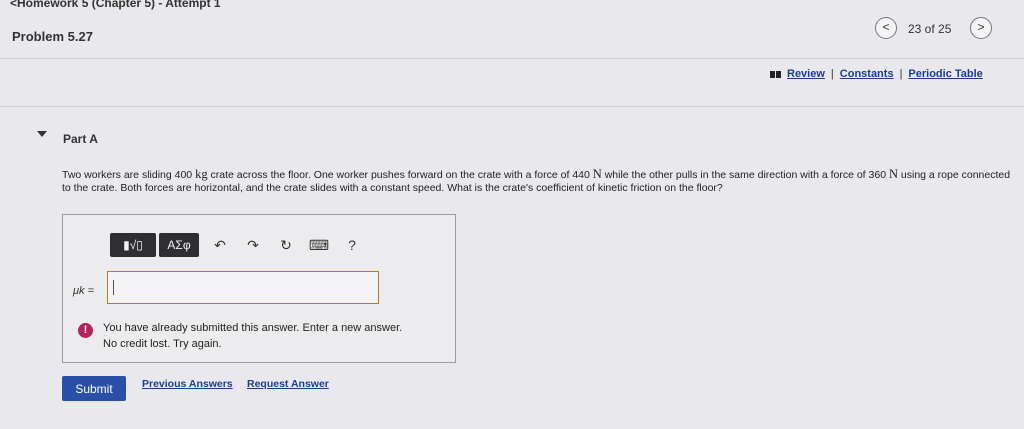  What do you see at coordinates (319, 245) in the screenshot?
I see `keyboard-icon: ⌨` at bounding box center [319, 245].